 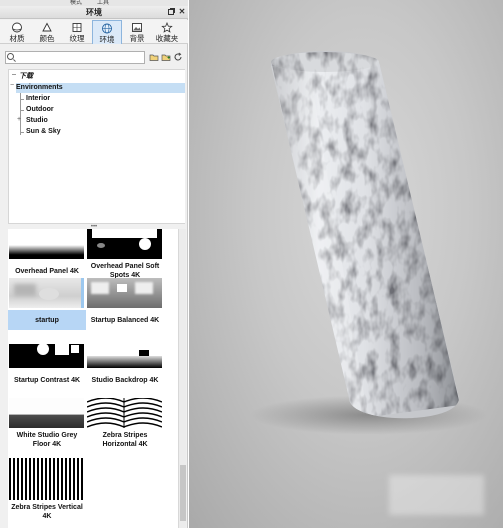 I want to click on tab-colors: 颜色, so click(x=47, y=32).